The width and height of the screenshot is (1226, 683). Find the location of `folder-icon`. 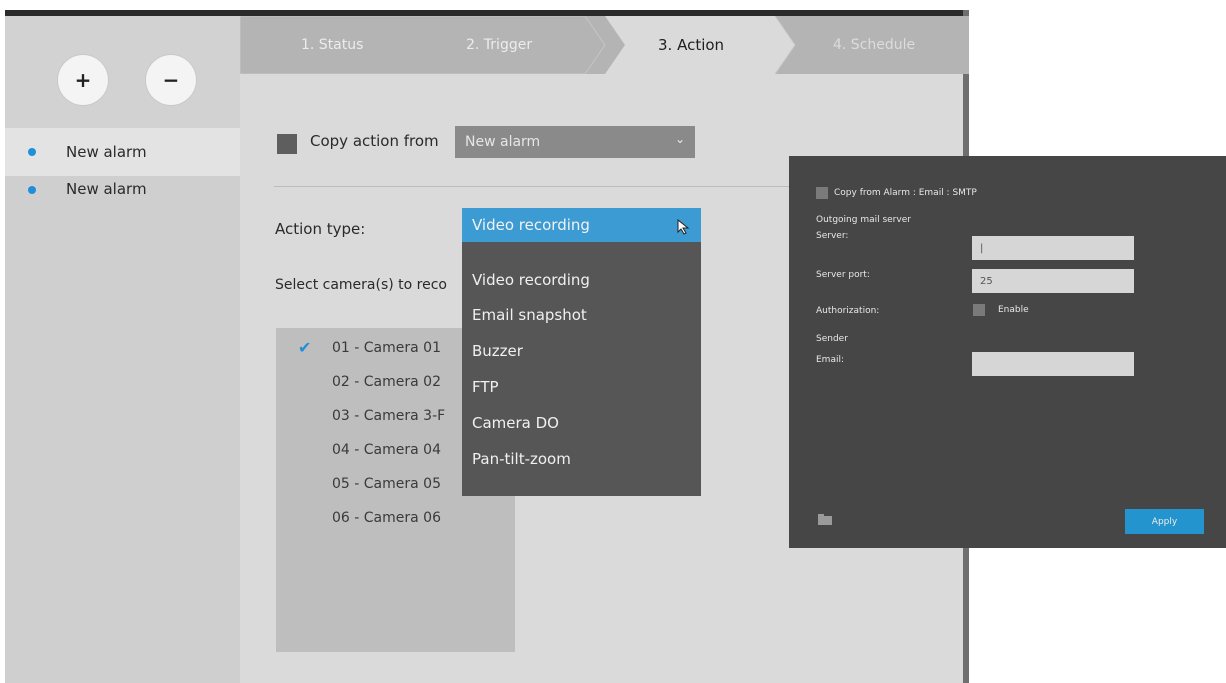

folder-icon is located at coordinates (825, 519).